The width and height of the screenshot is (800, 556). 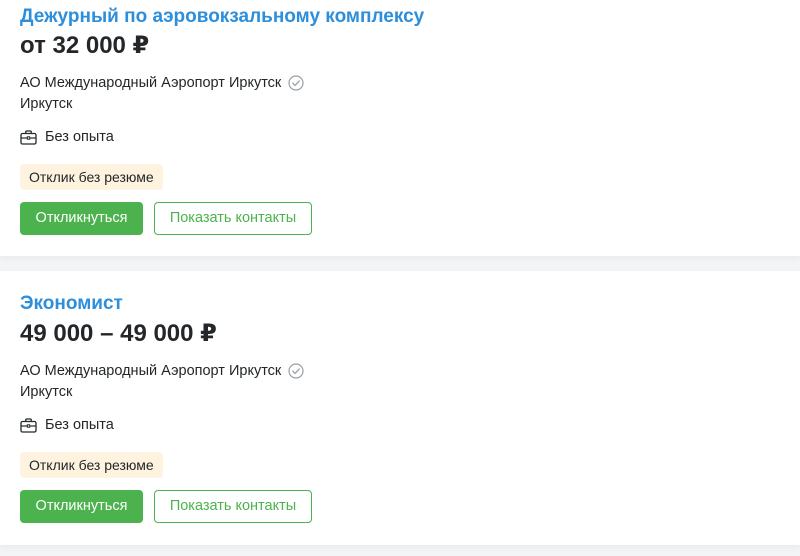 I want to click on vacancy-salary: 49 000 – 49 000 ₽, so click(x=118, y=333).